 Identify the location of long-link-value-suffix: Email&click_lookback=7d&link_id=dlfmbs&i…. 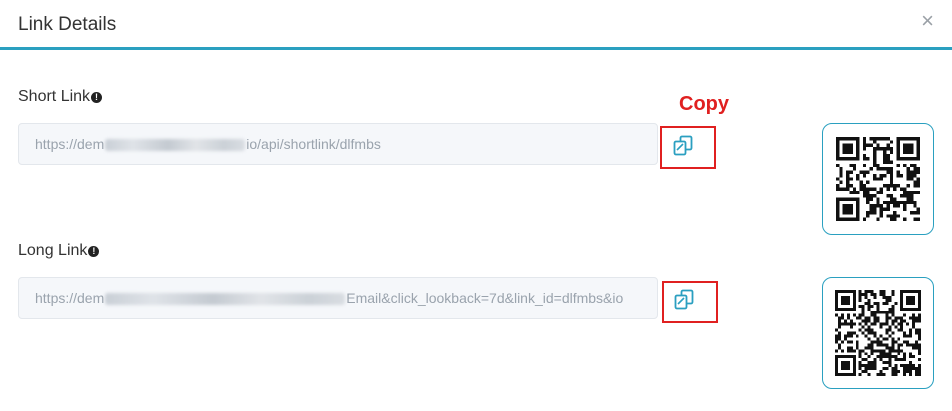
(485, 298).